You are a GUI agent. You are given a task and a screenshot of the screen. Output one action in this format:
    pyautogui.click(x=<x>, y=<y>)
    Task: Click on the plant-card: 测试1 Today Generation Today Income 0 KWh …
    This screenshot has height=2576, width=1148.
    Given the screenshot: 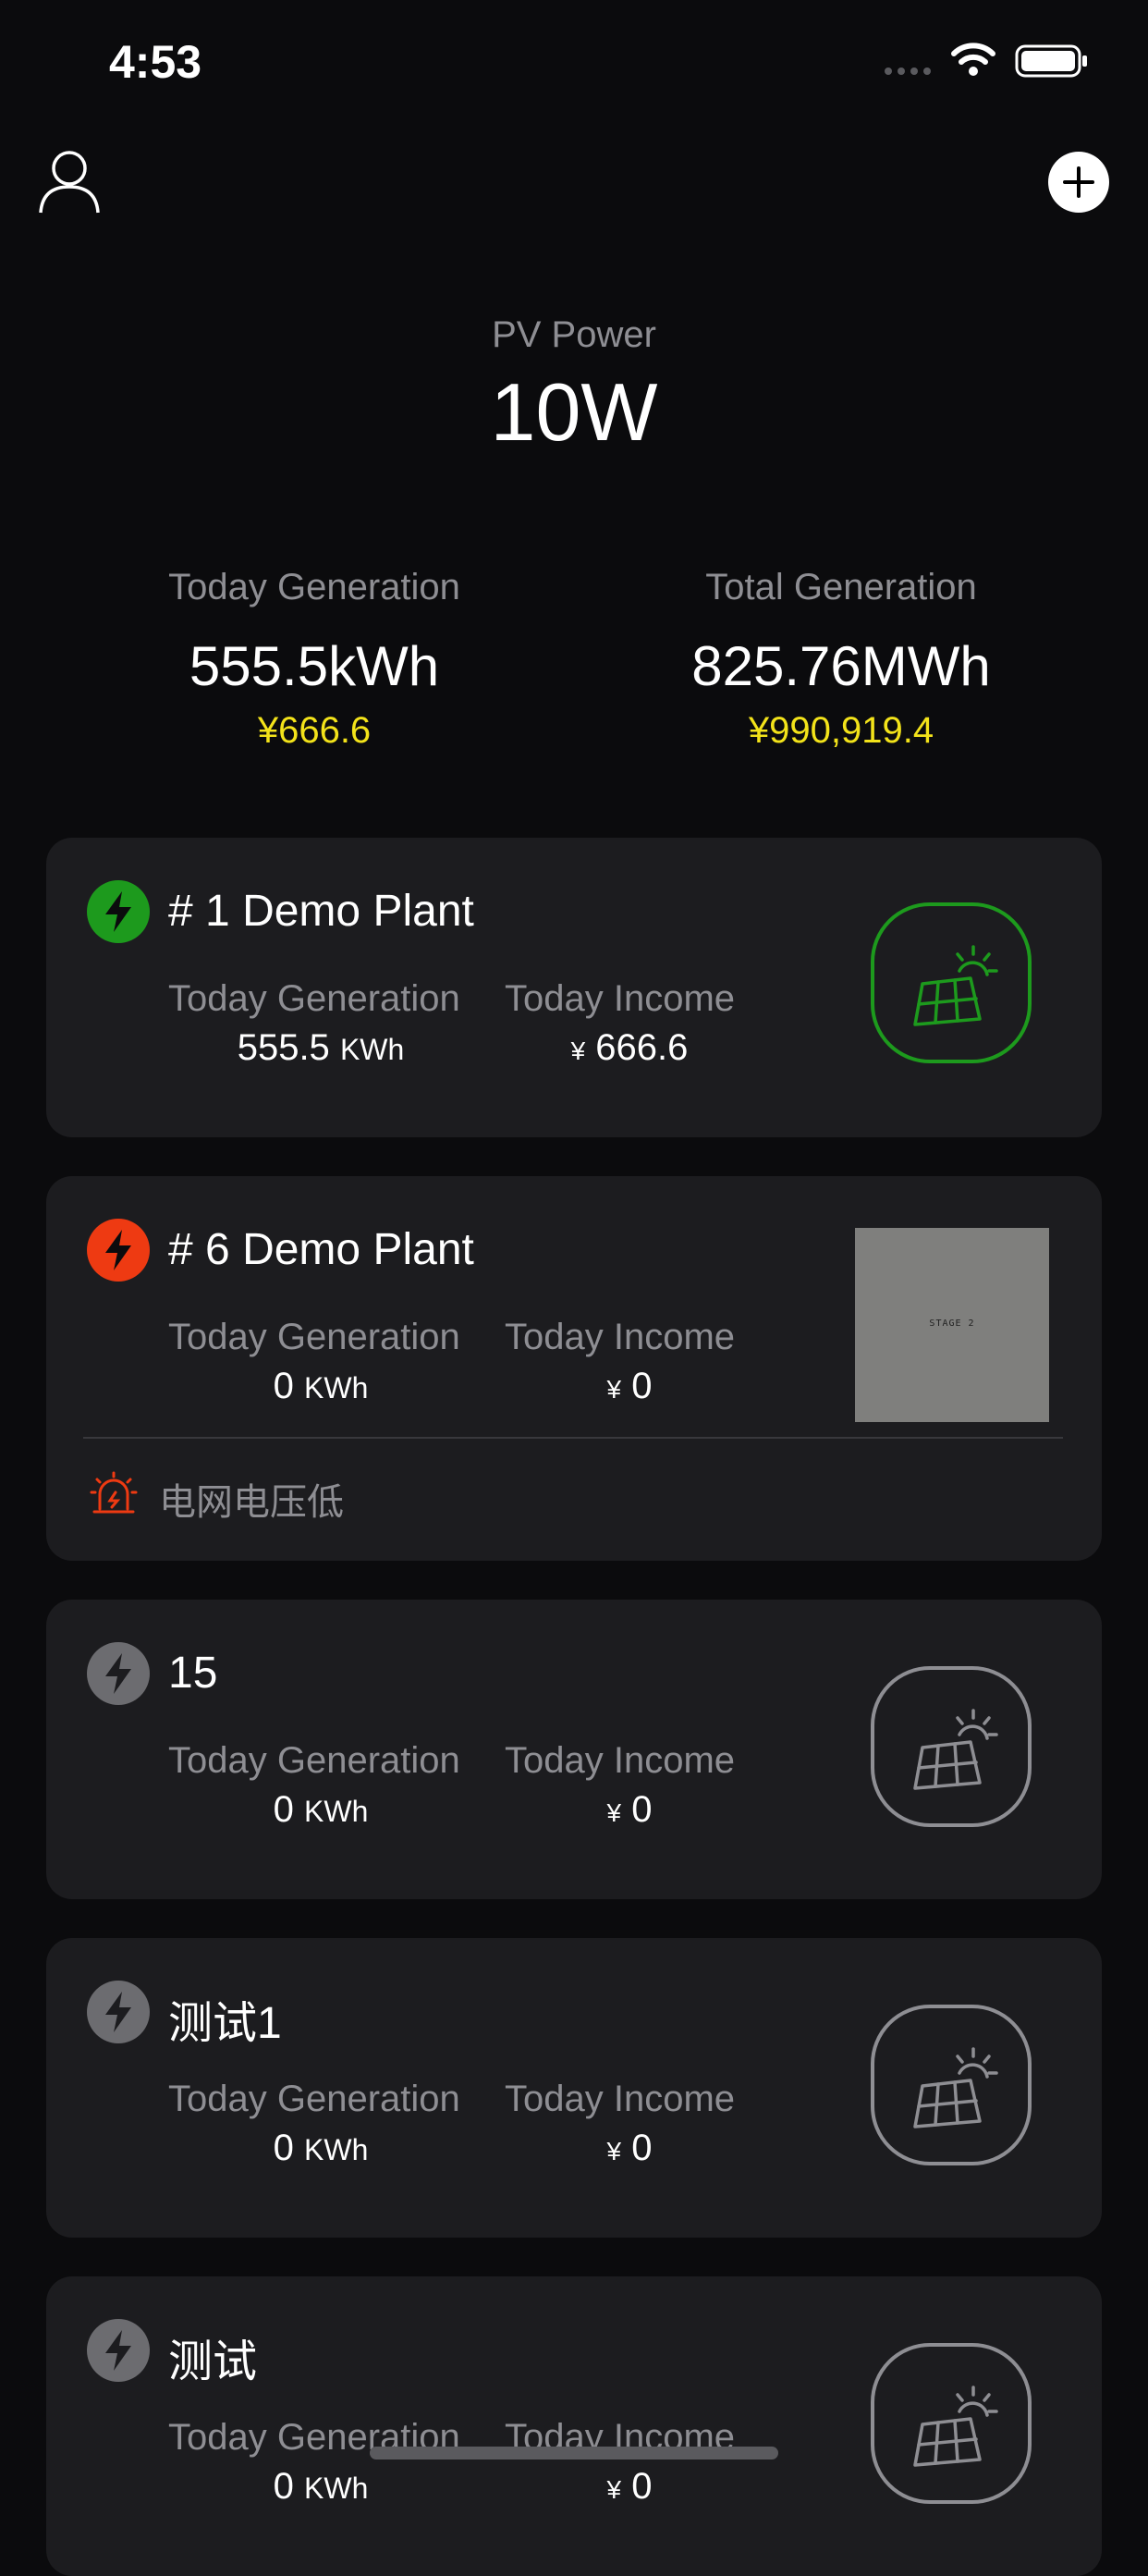 What is the action you would take?
    pyautogui.click(x=574, y=2088)
    